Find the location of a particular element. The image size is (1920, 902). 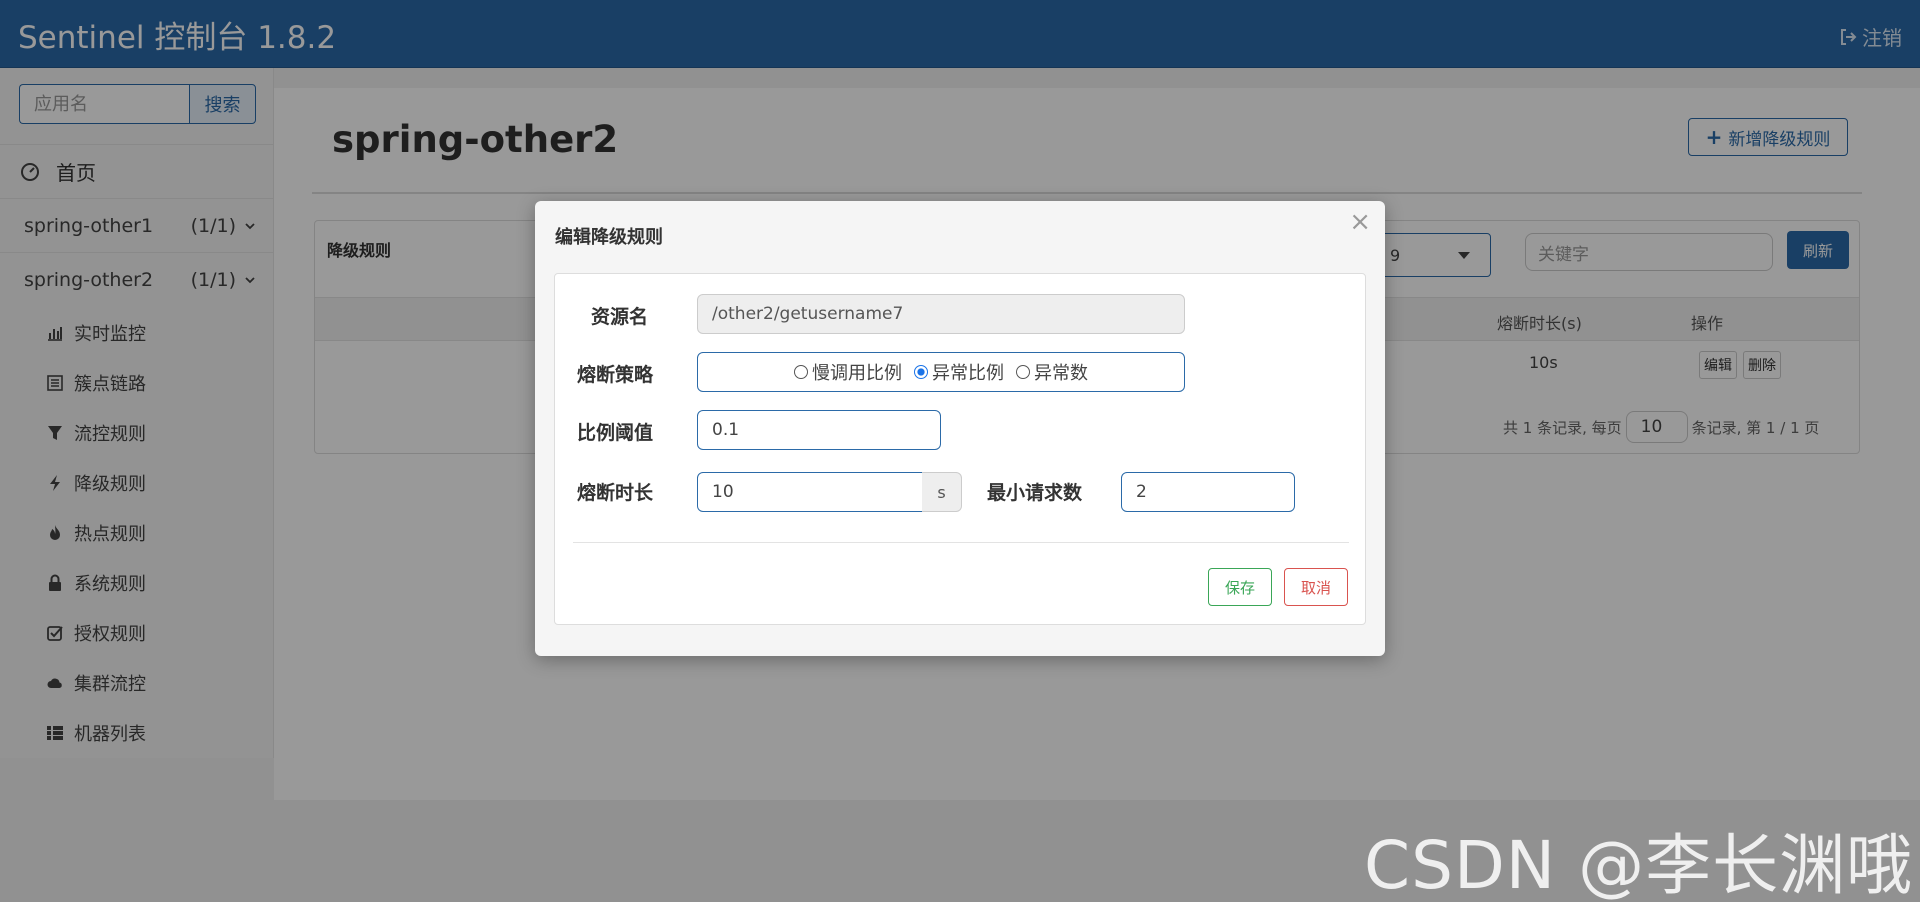

save-button: 保存 is located at coordinates (1240, 587).